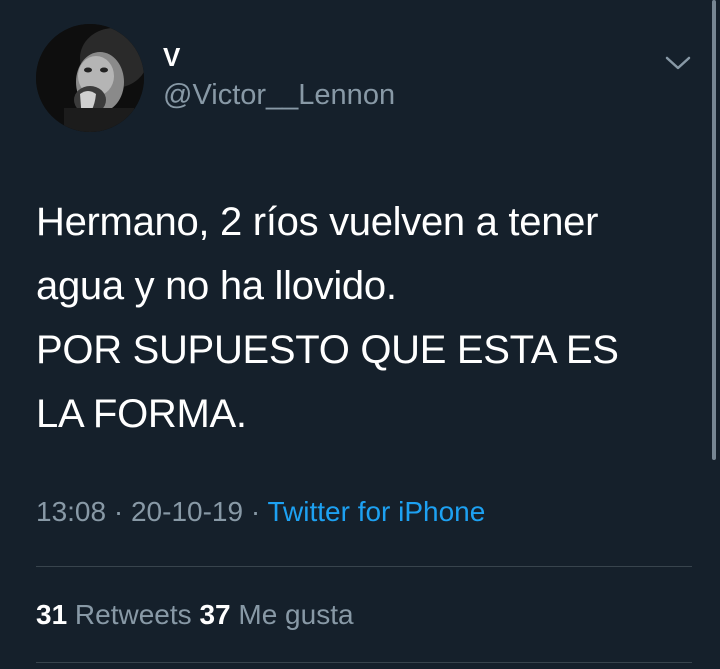  Describe the element at coordinates (52, 614) in the screenshot. I see `retweets-count: 31` at that location.